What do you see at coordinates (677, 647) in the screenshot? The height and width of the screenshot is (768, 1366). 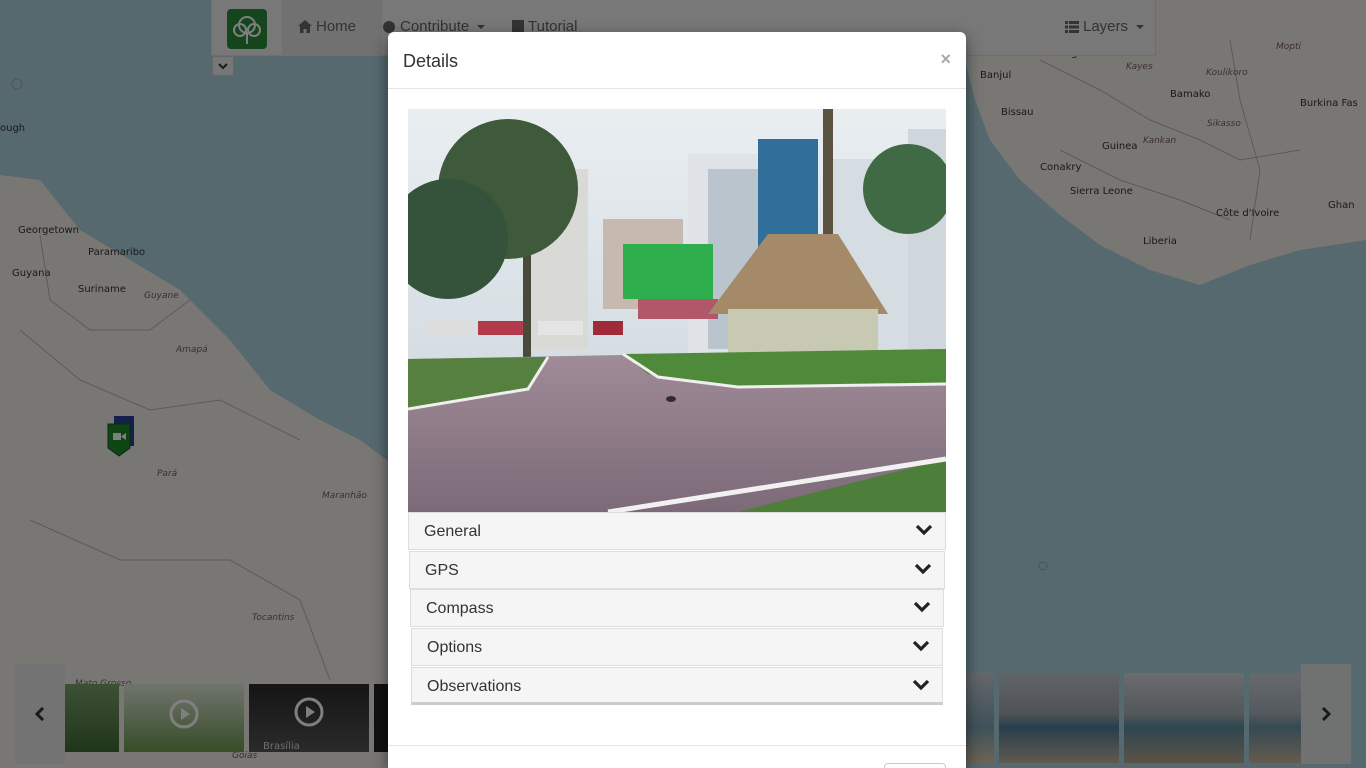 I see `panel-options: Options` at bounding box center [677, 647].